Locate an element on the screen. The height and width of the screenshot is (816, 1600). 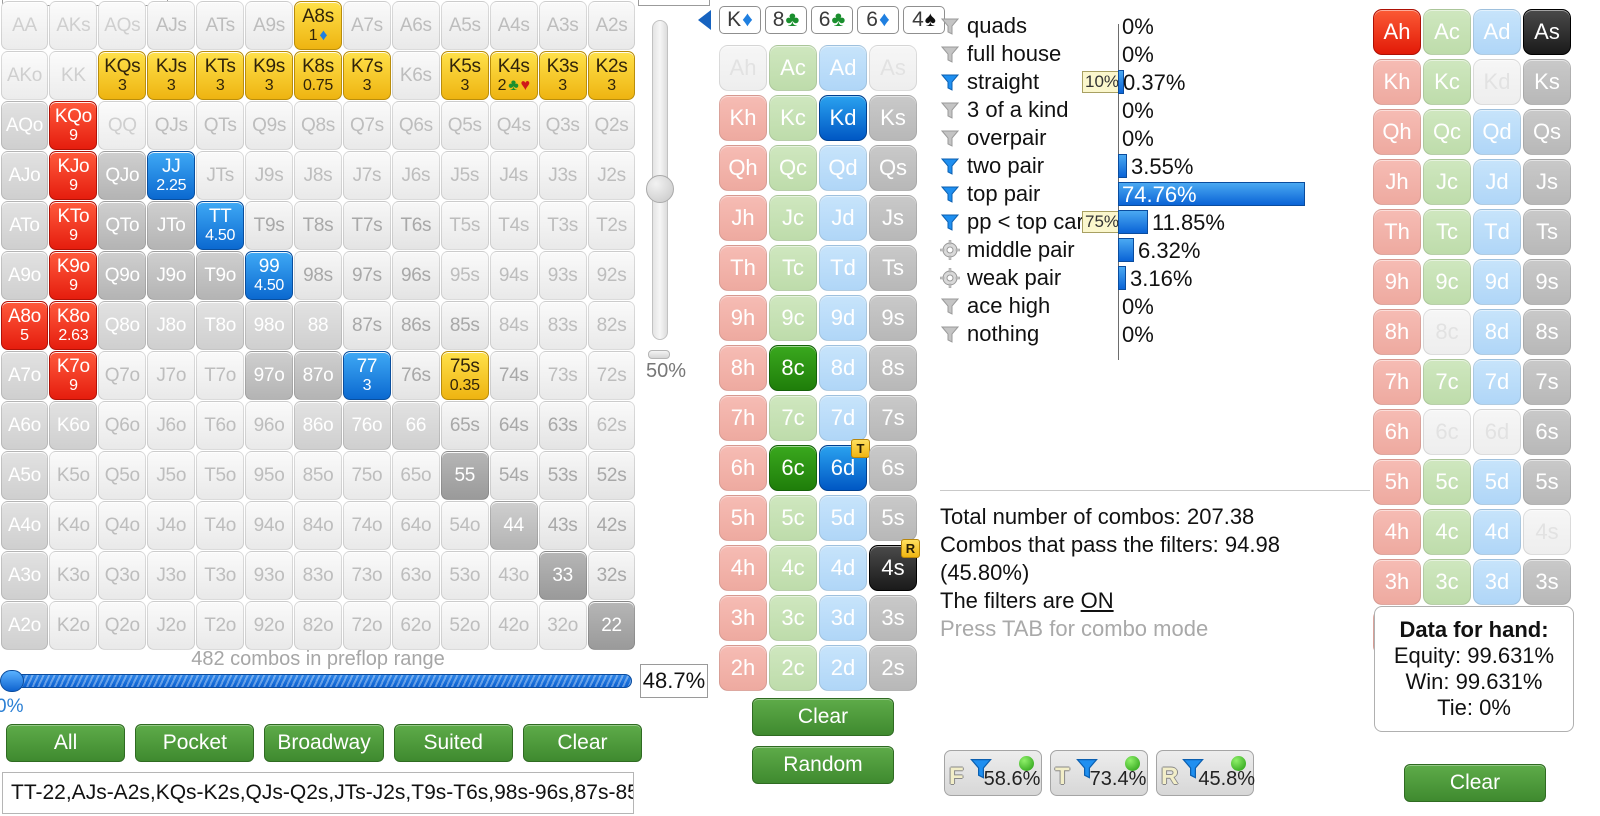
matrix-cell-84o: 84o is located at coordinates (318, 525).